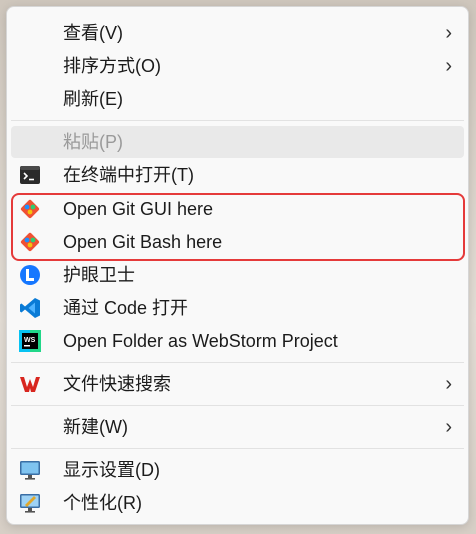  Describe the element at coordinates (237, 470) in the screenshot. I see `menu-item-display-settings: 显示设置(D)` at that location.